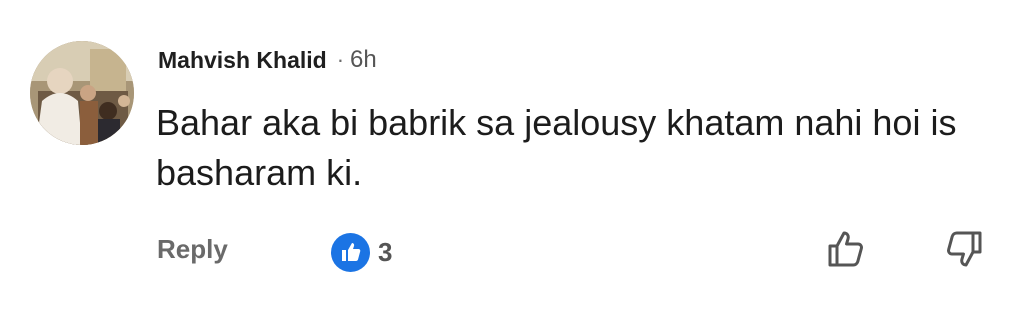  I want to click on reply-button: Reply, so click(192, 249).